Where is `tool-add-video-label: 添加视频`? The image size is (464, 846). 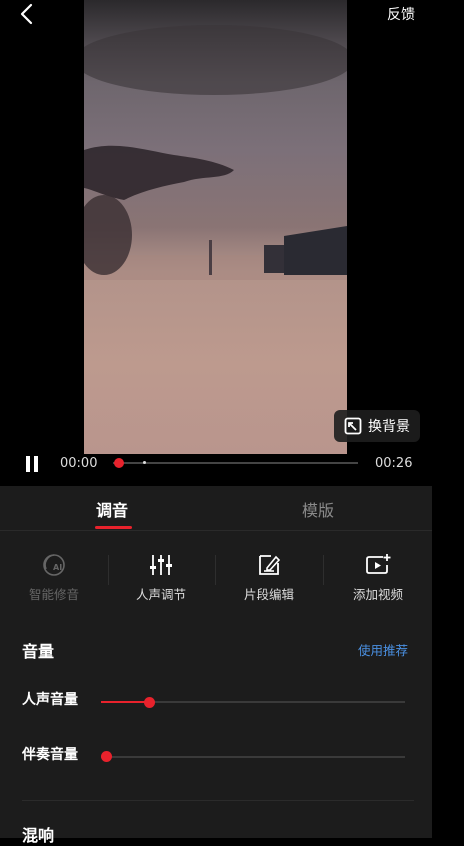 tool-add-video-label: 添加视频 is located at coordinates (377, 594).